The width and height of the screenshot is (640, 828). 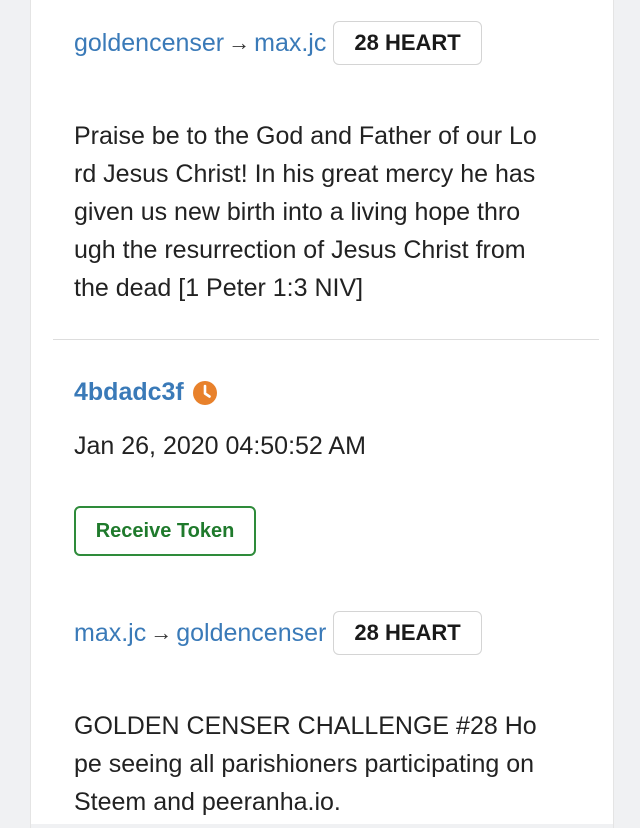 I want to click on sender-link: goldencenser, so click(x=149, y=43).